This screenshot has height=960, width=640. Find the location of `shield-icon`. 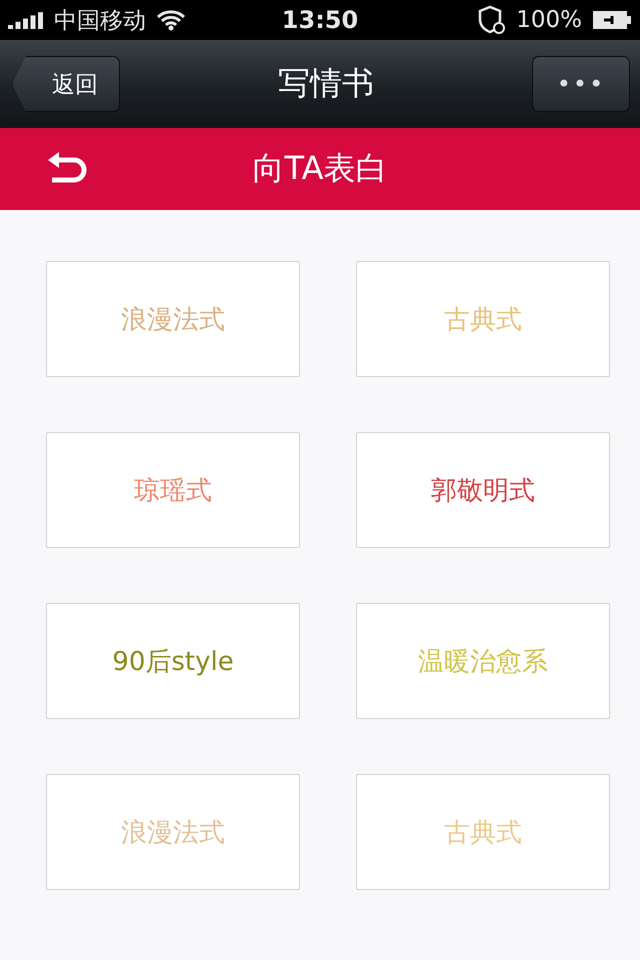

shield-icon is located at coordinates (491, 20).